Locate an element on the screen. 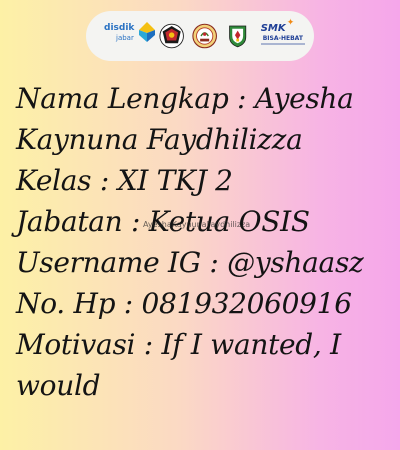 This screenshot has height=450, width=400. profile-line-full-name: Nama Lengkap : Ayesha is located at coordinates (185, 98).